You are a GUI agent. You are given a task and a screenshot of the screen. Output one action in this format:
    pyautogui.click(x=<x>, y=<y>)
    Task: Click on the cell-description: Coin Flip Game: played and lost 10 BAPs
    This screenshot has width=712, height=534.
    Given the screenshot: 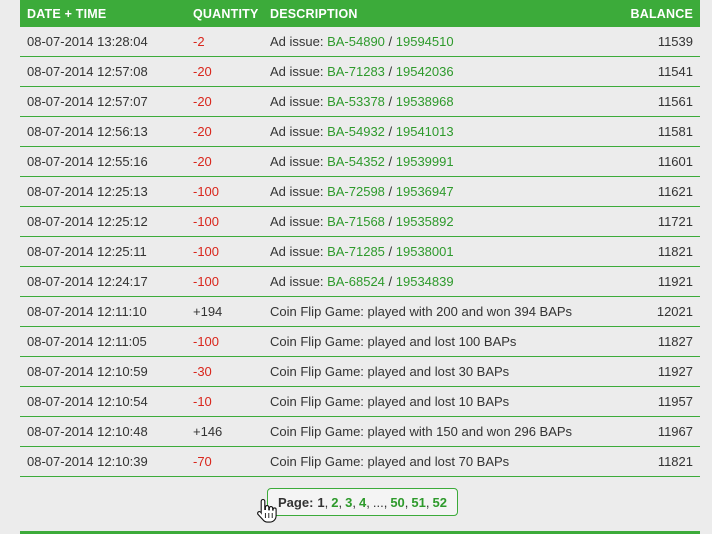 What is the action you would take?
    pyautogui.click(x=431, y=401)
    